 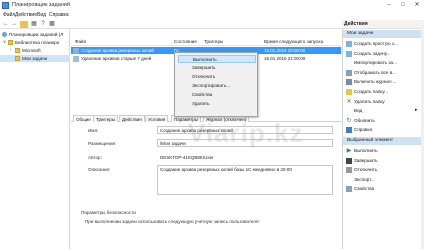 What do you see at coordinates (383, 130) in the screenshot?
I see `action-help: Справка` at bounding box center [383, 130].